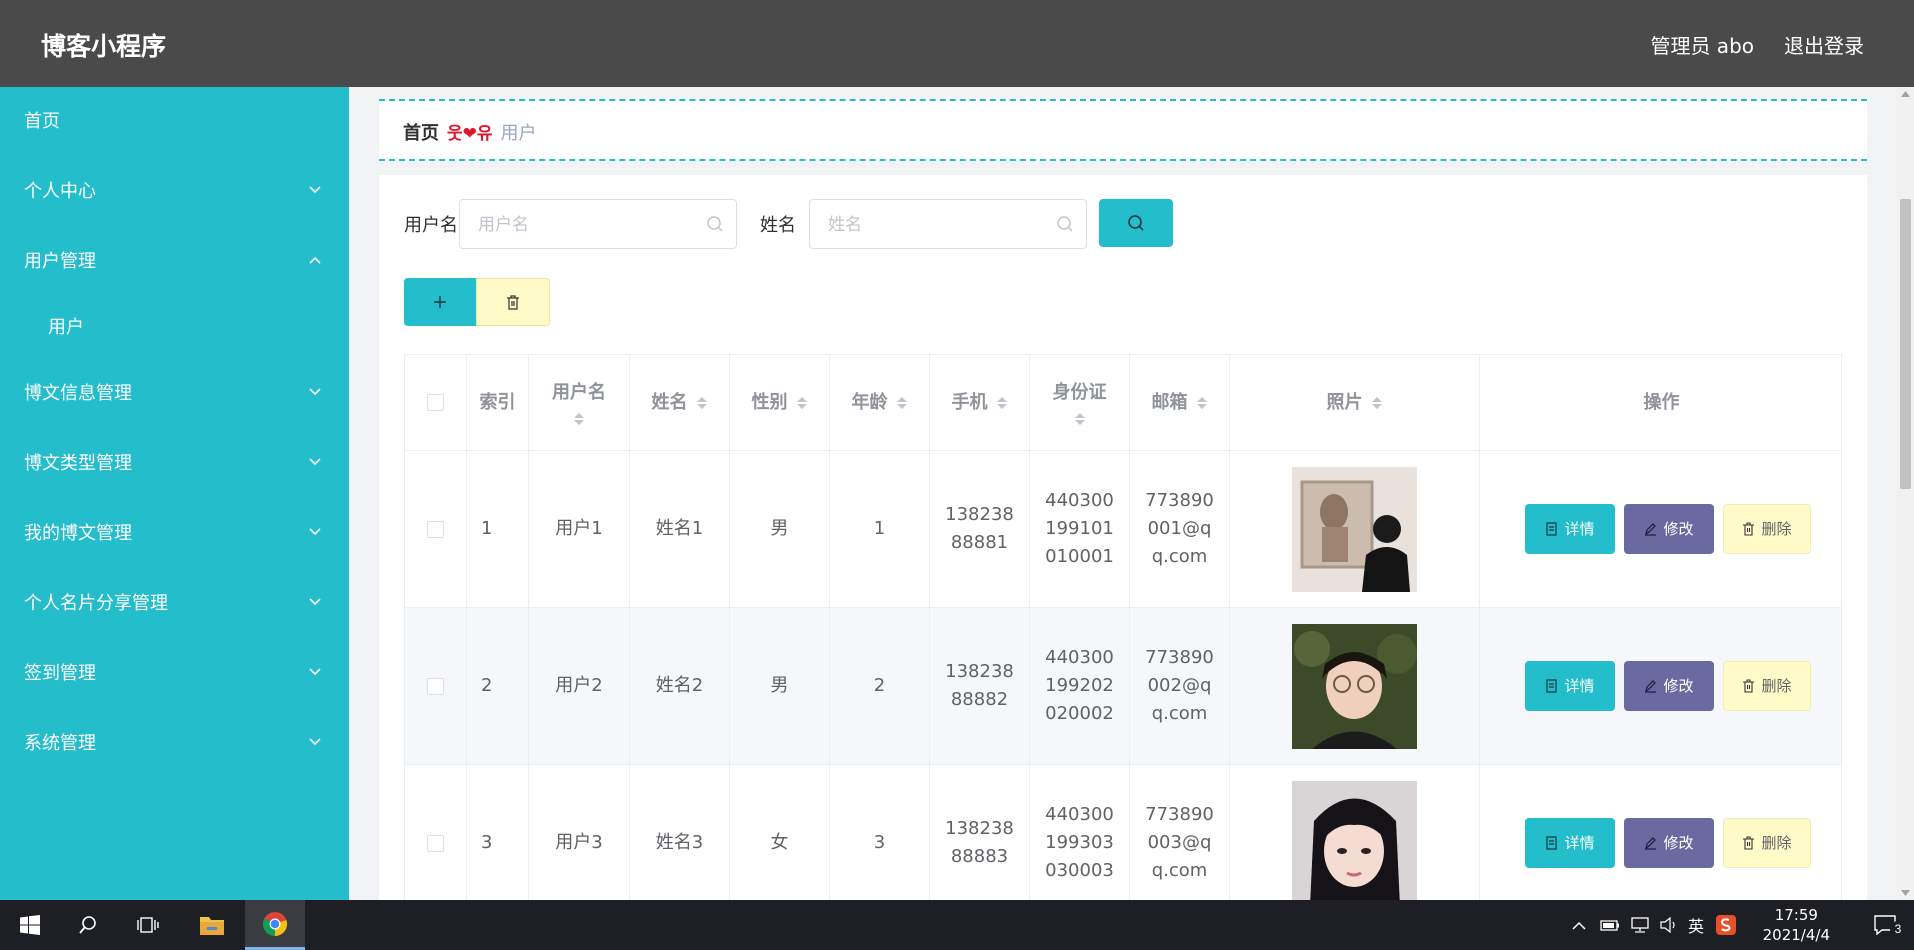  I want to click on system-tray: 英, so click(1654, 925).